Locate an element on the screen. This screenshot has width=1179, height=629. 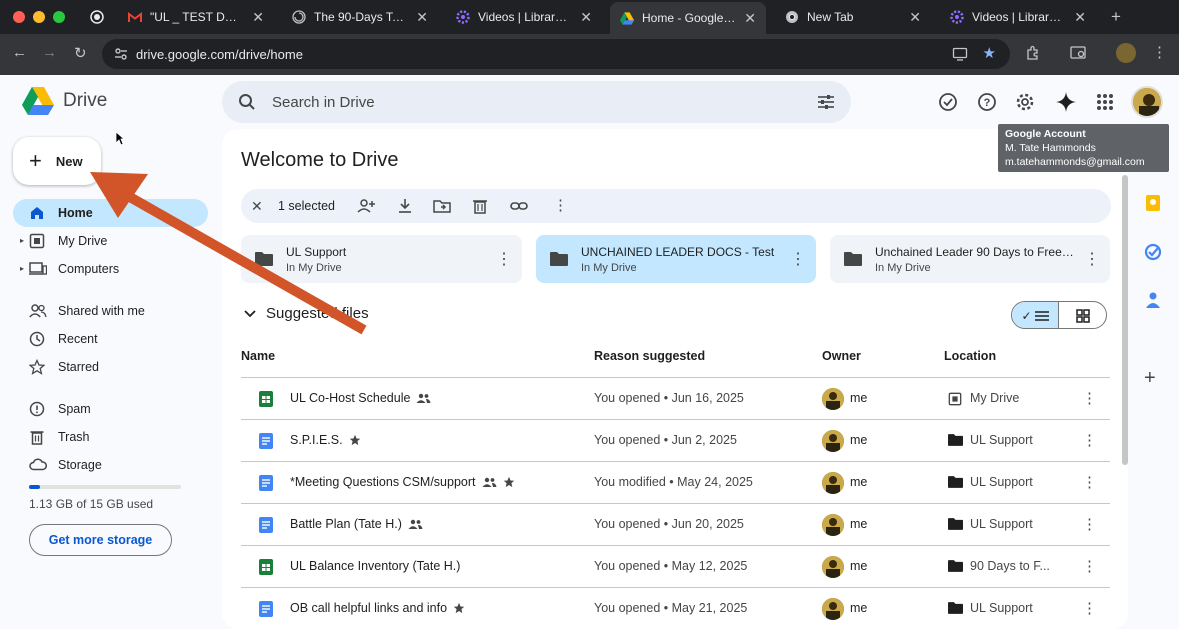
apps-grid-icon is located at coordinates (1105, 102).